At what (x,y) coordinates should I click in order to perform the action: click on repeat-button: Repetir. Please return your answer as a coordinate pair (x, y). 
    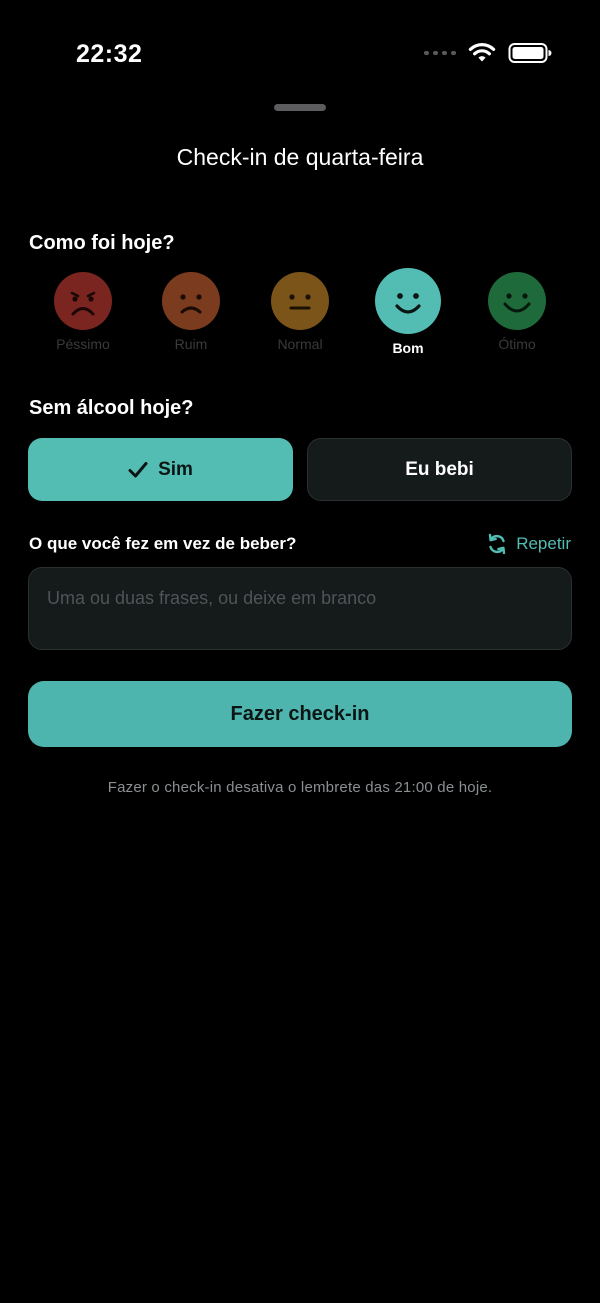
    Looking at the image, I should click on (529, 544).